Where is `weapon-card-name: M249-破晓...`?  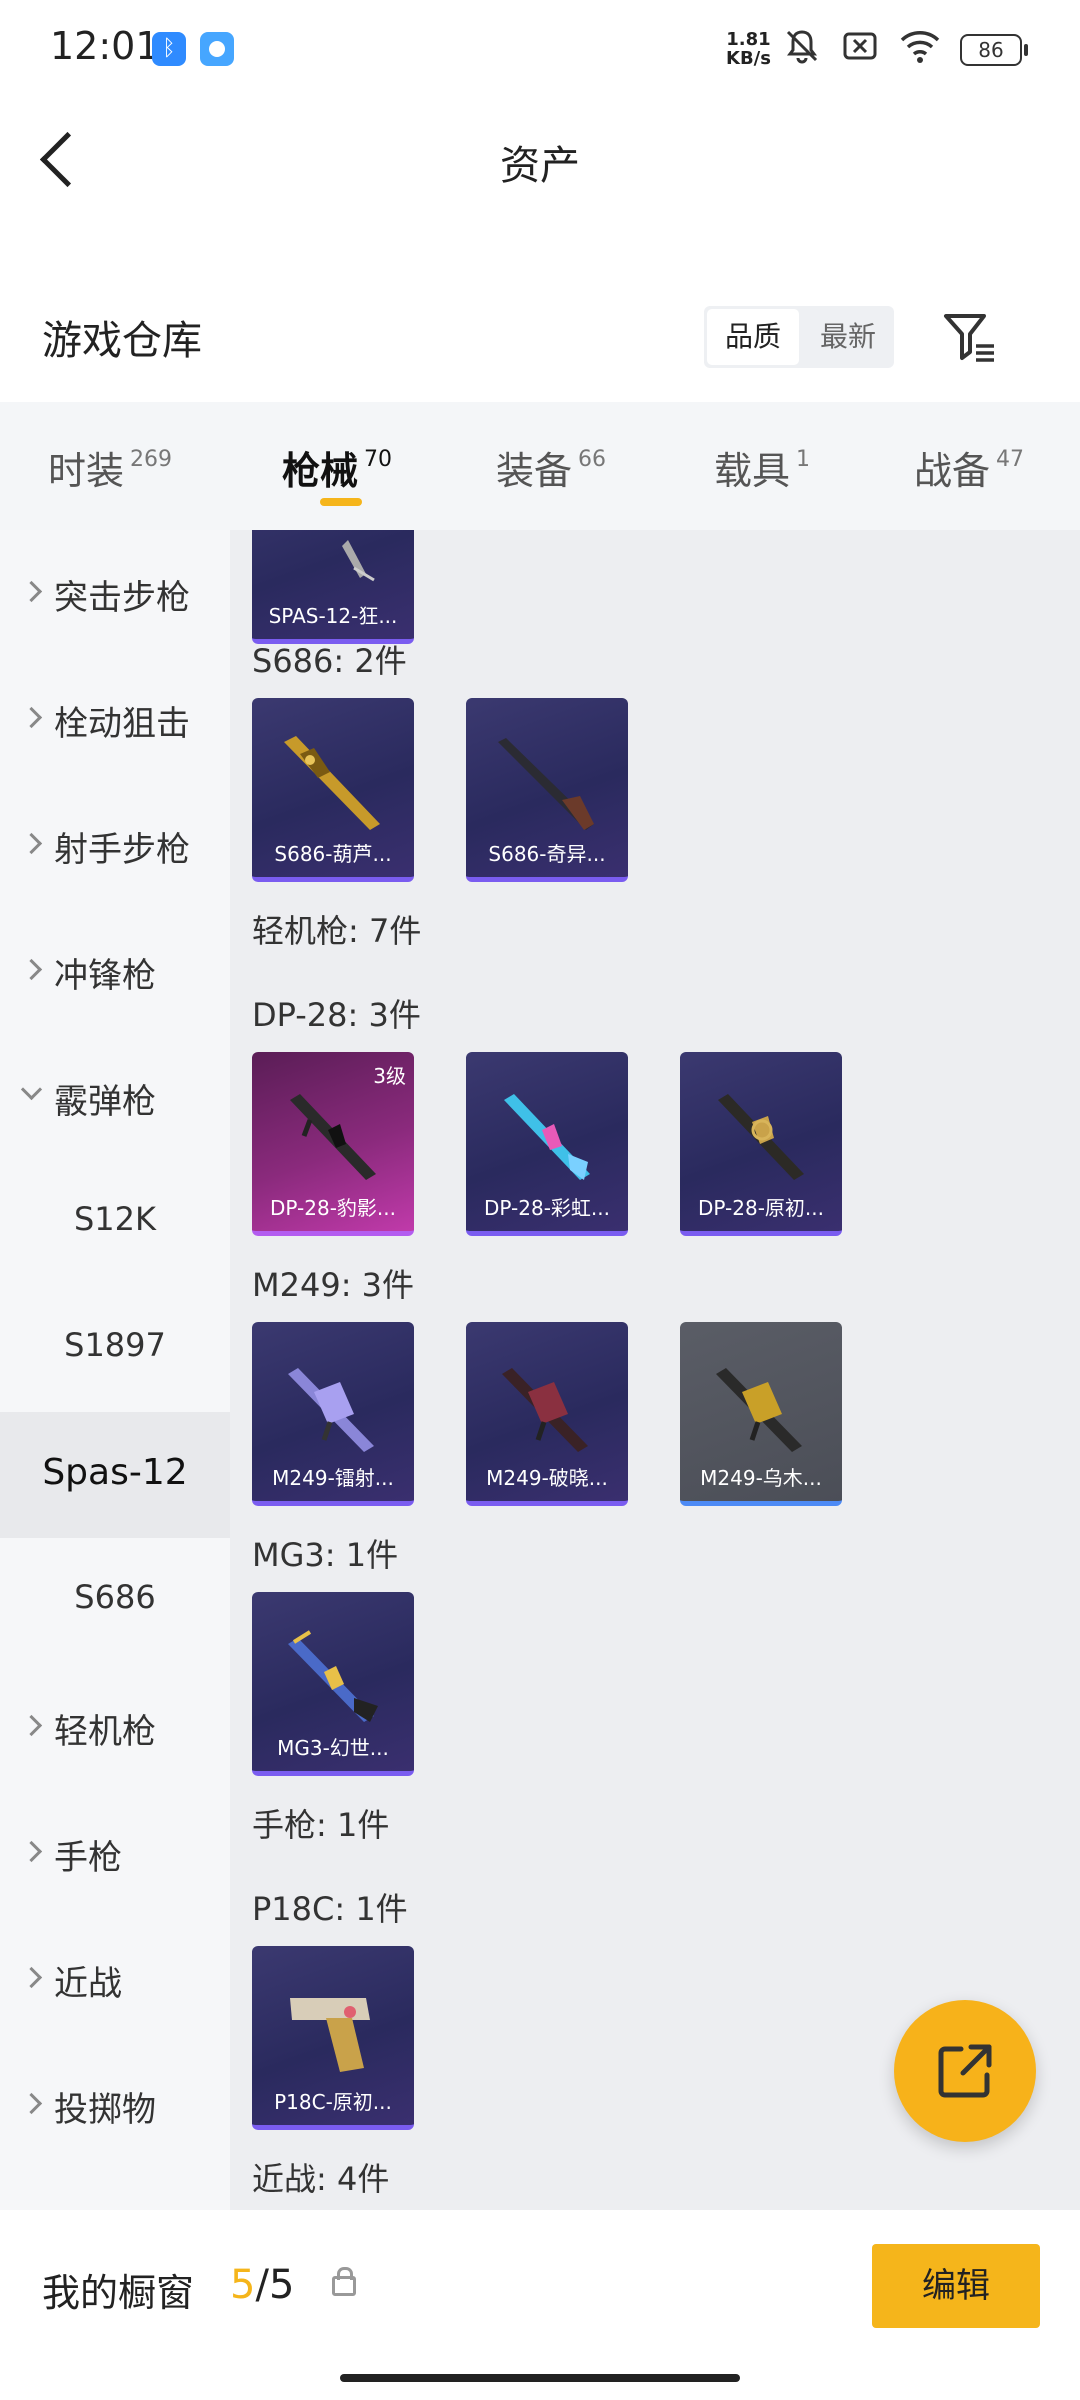
weapon-card-name: M249-破晓... is located at coordinates (547, 1478).